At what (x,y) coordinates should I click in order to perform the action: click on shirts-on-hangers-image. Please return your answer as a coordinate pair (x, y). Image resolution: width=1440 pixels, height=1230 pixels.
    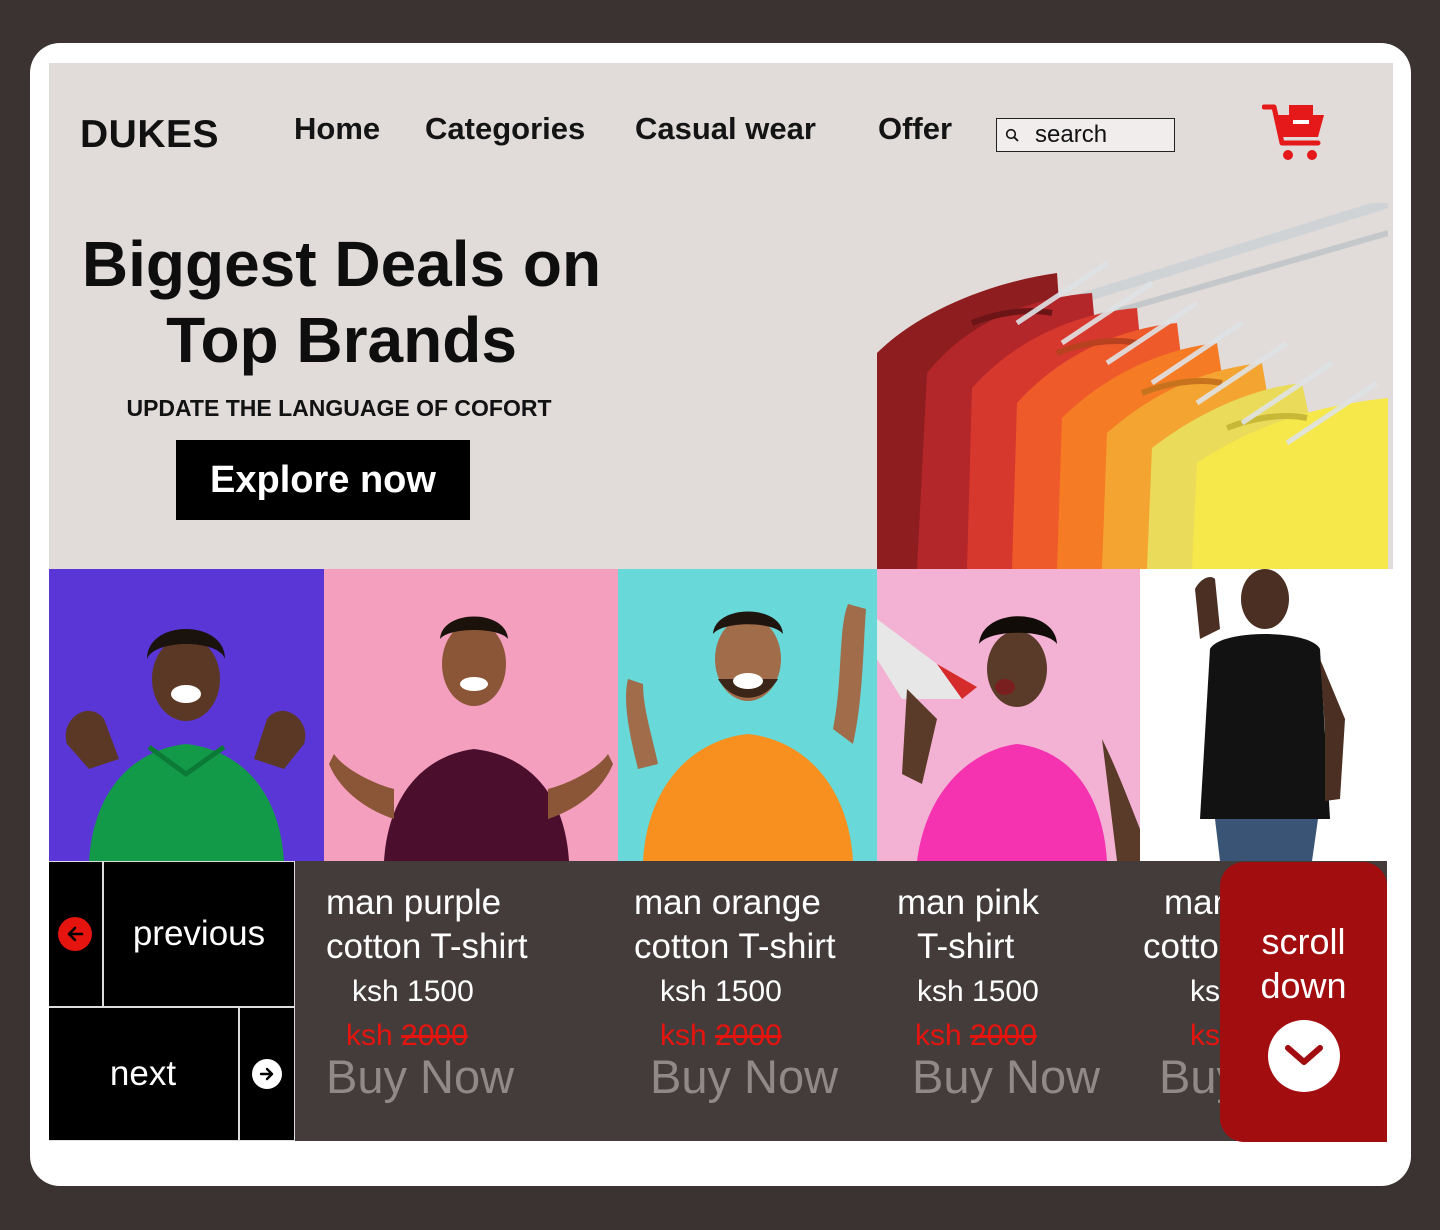
    Looking at the image, I should click on (1132, 386).